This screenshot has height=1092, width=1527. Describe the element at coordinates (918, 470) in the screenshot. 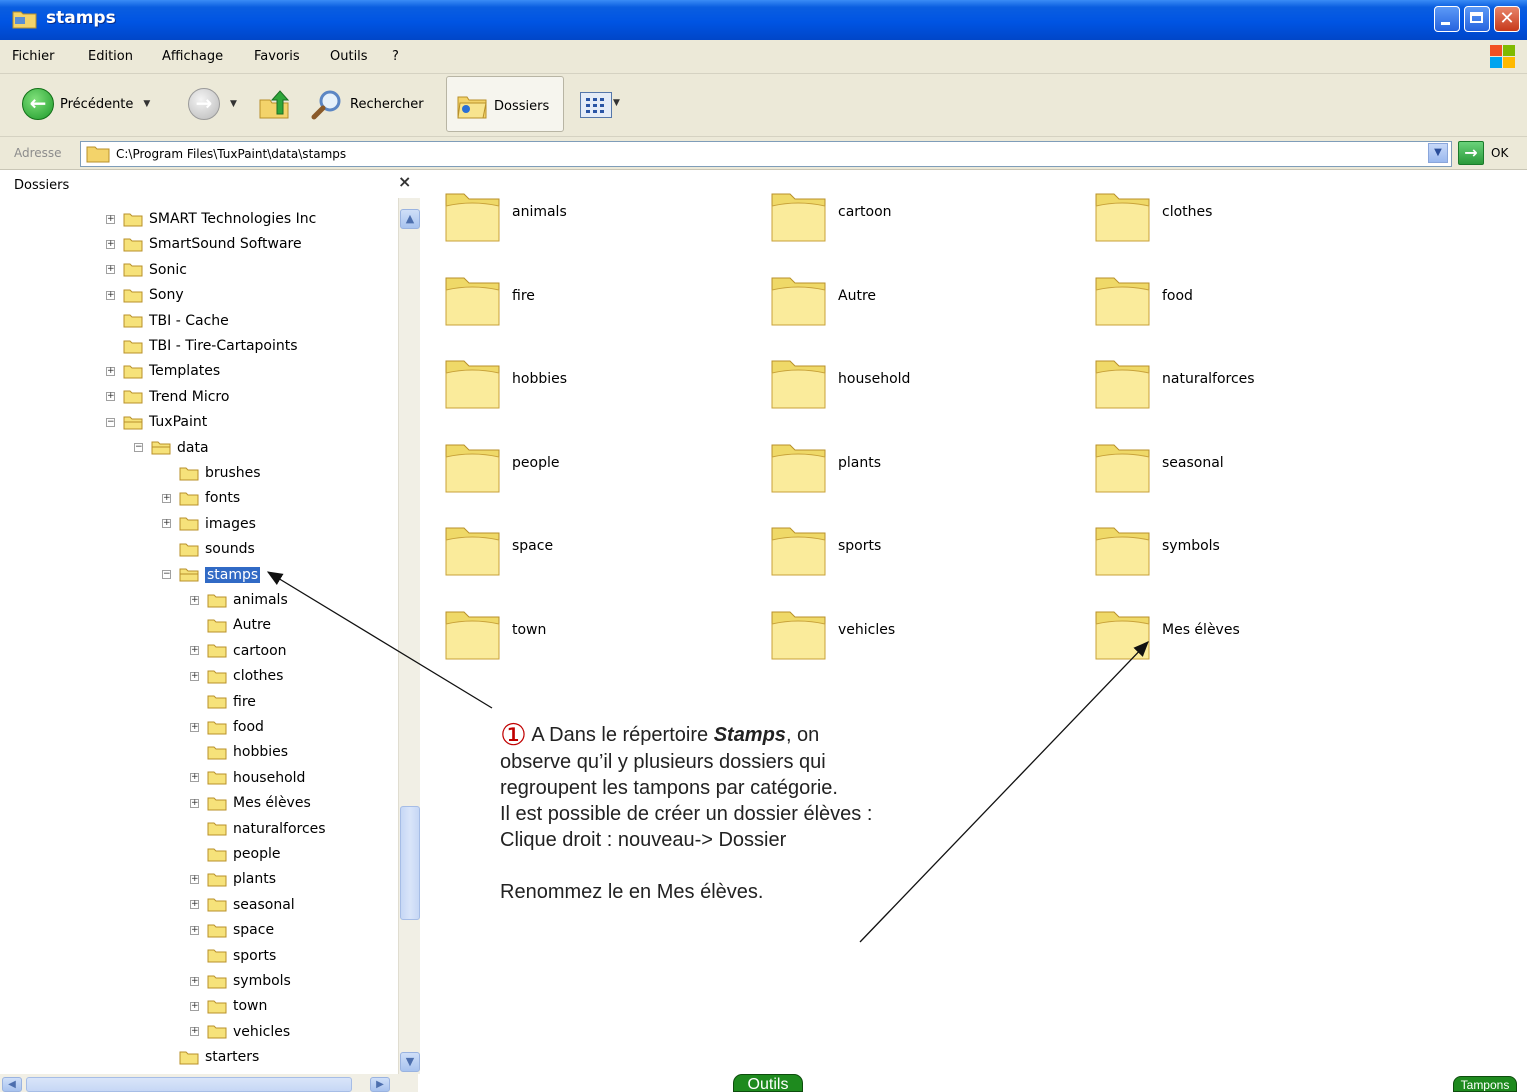

I see `folder-tile: plants` at that location.